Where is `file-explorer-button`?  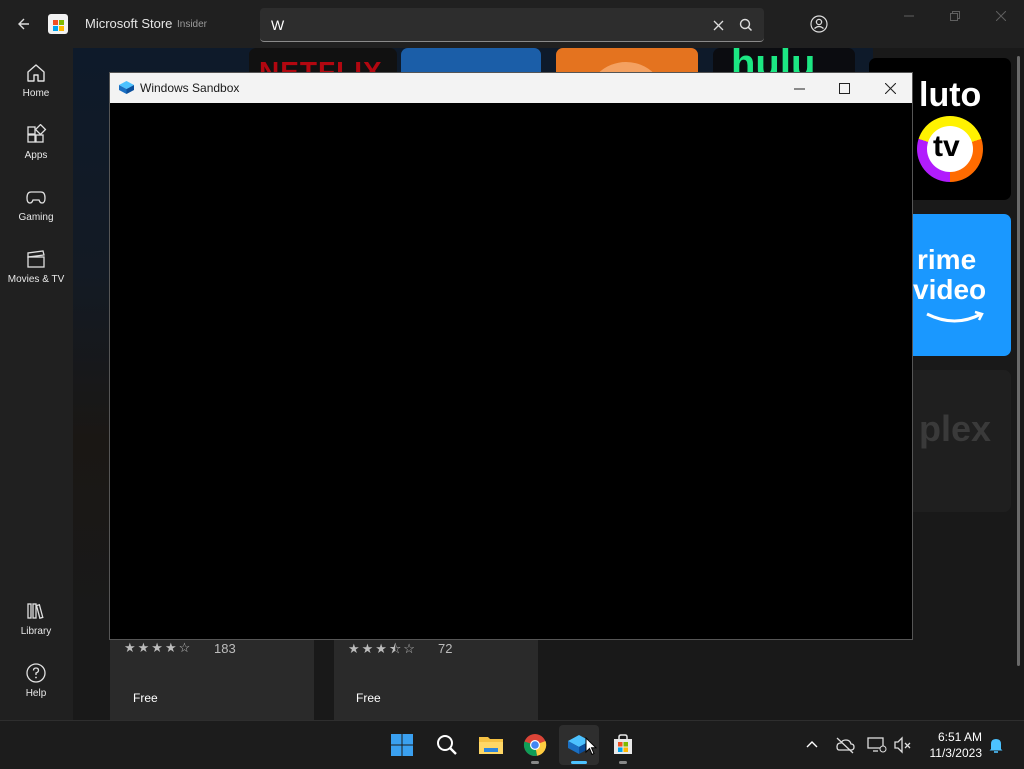 file-explorer-button is located at coordinates (491, 745).